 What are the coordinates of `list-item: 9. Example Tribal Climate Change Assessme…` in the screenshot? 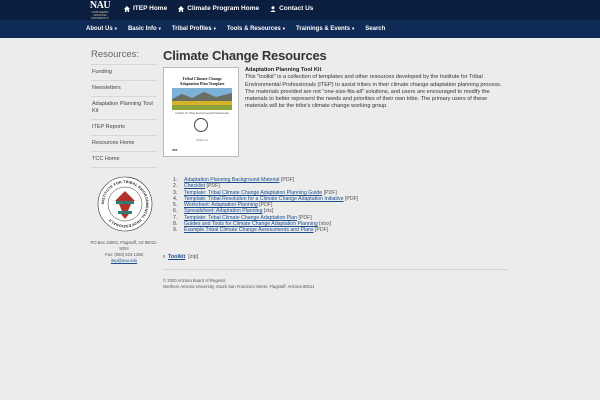 It's located at (343, 230).